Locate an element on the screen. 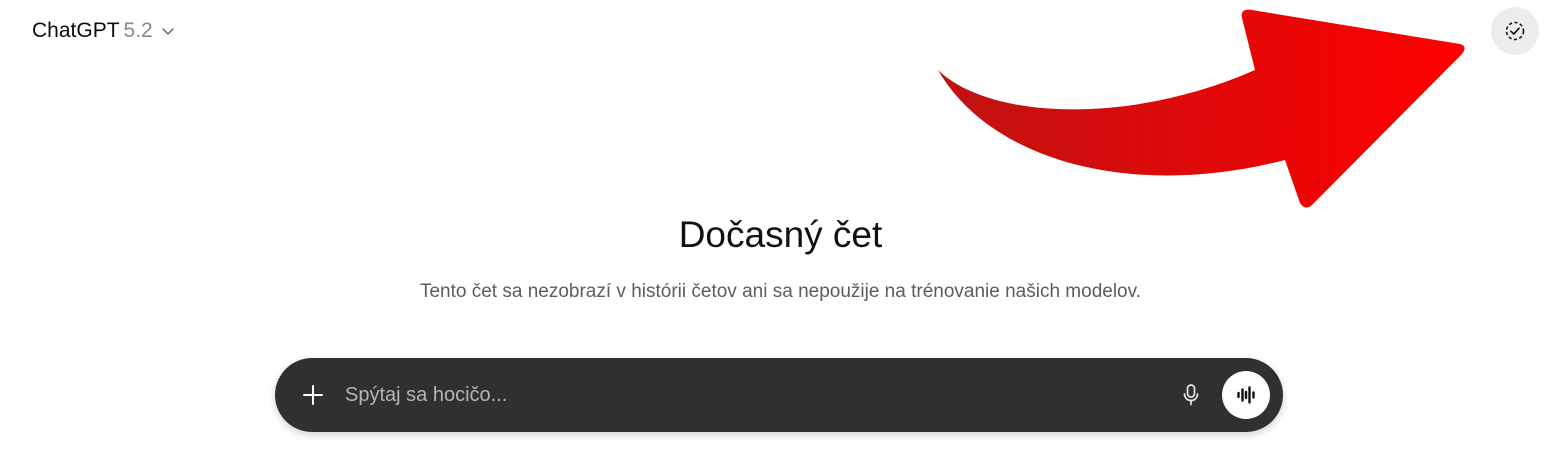 The height and width of the screenshot is (457, 1561). prompt-composer is located at coordinates (779, 395).